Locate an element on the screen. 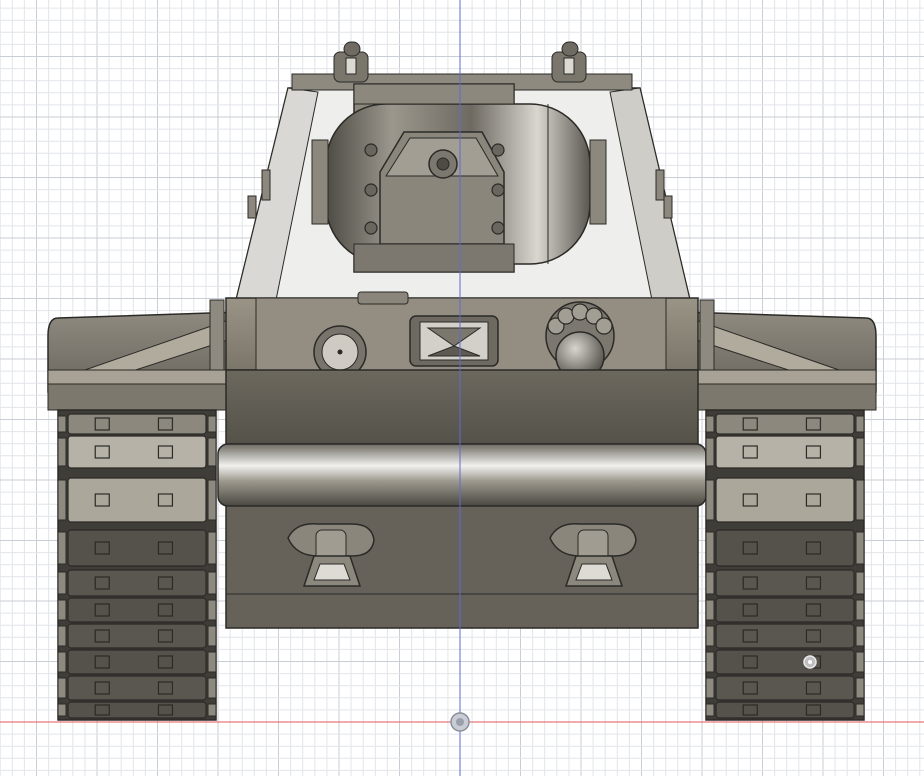 The image size is (924, 776). right-fender is located at coordinates (778, 355).